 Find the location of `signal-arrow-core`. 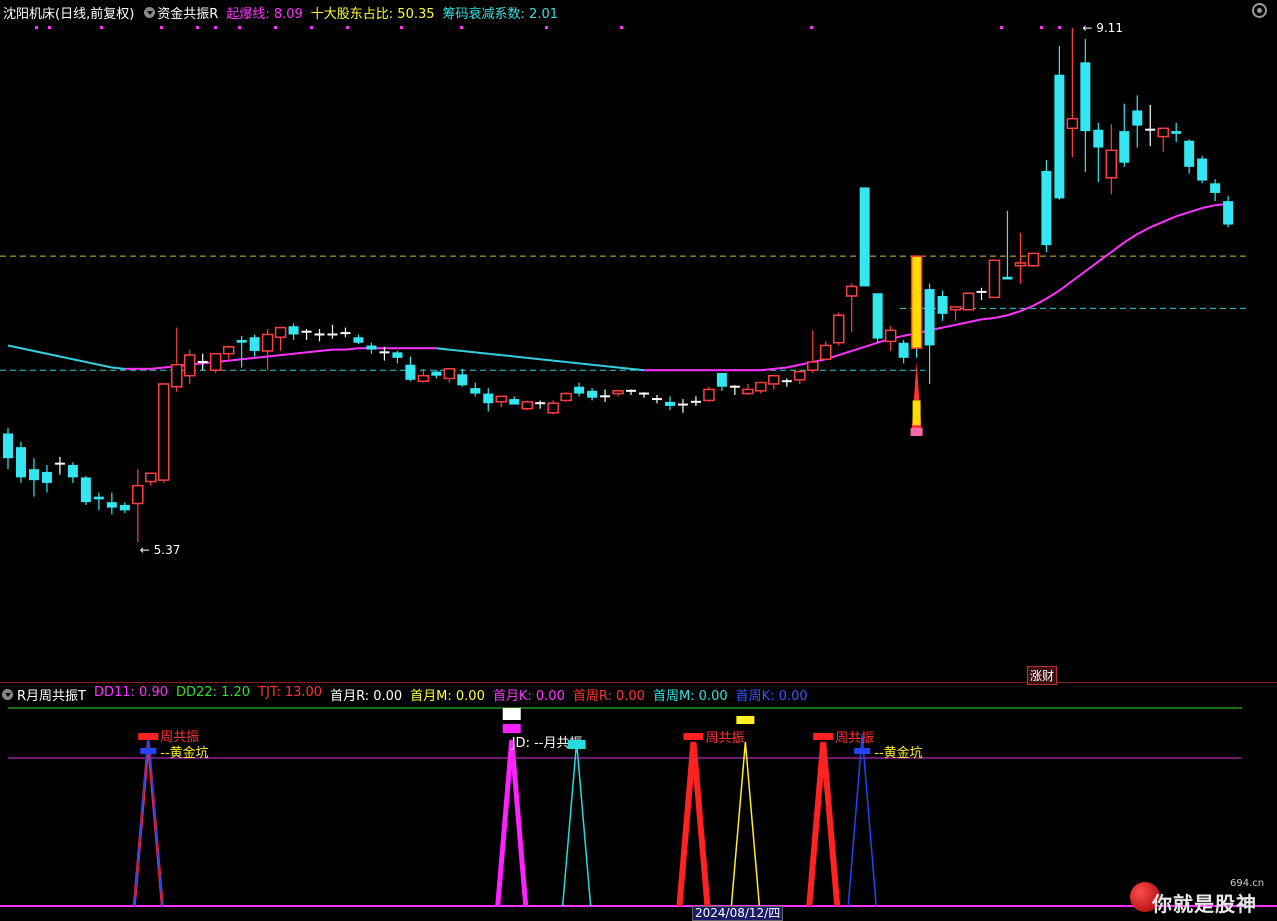

signal-arrow-core is located at coordinates (916, 413).